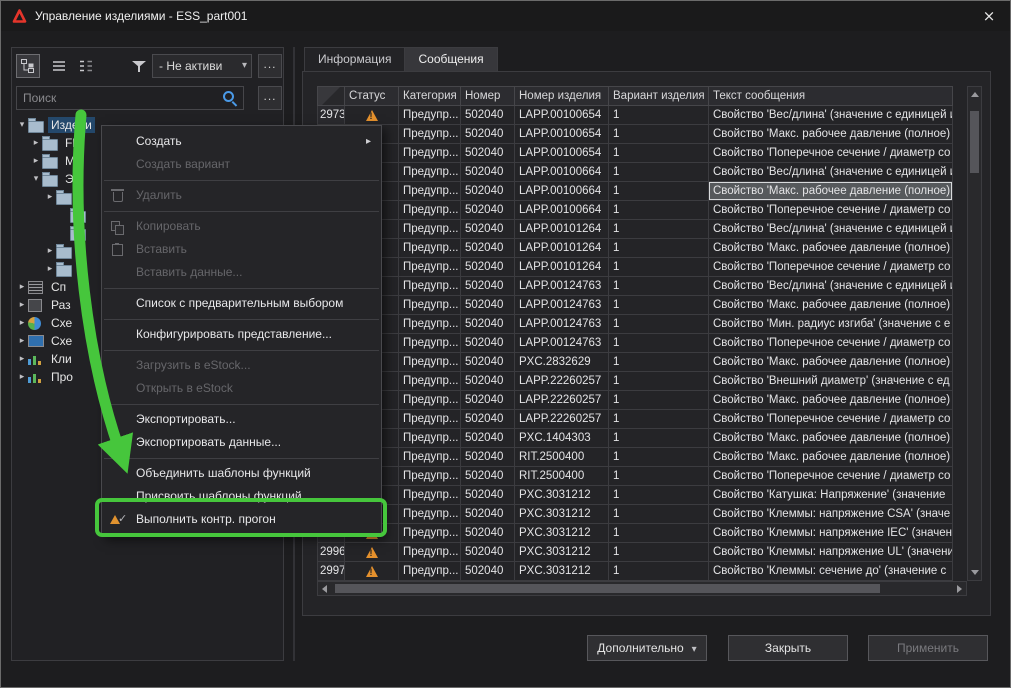  What do you see at coordinates (788, 648) in the screenshot?
I see `close-dialog-button: Закрыть` at bounding box center [788, 648].